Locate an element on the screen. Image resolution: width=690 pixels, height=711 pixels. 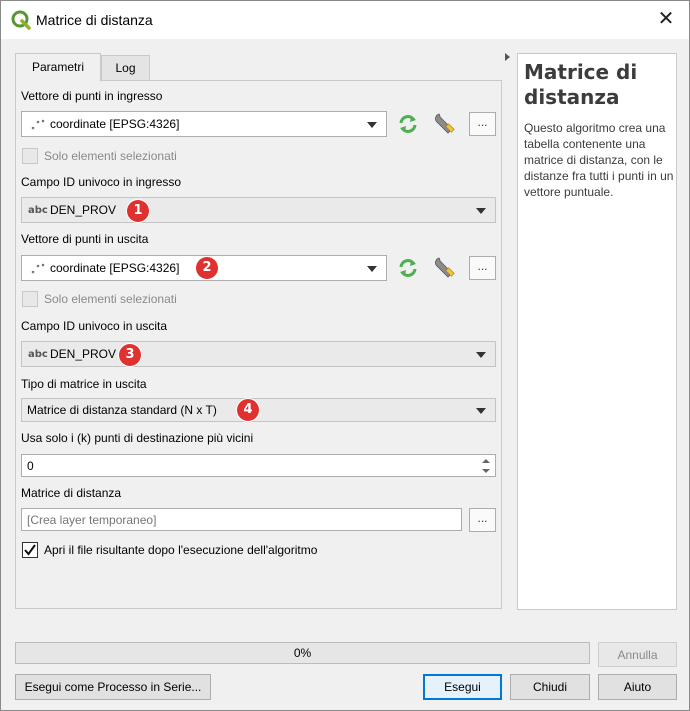
nearest-k-spinbox: 0 is located at coordinates (258, 465).